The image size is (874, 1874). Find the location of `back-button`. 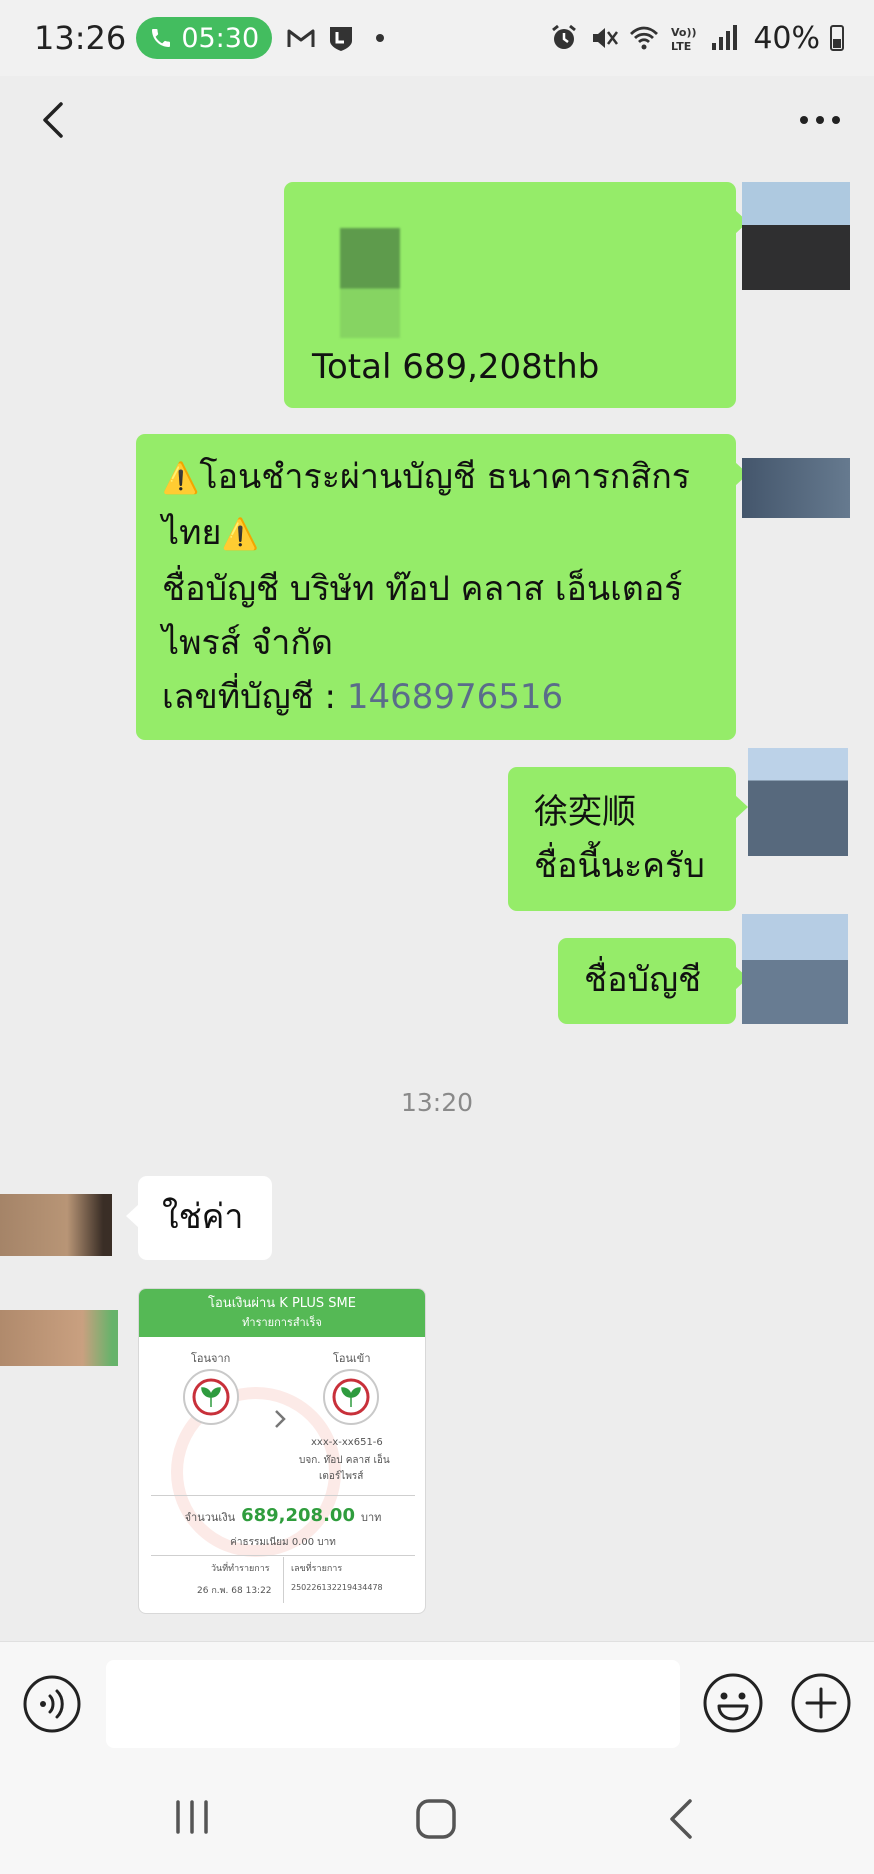

back-button is located at coordinates (54, 120).